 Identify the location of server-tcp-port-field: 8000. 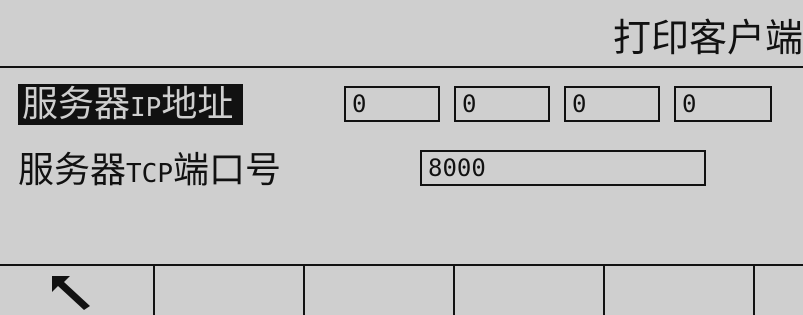
(563, 168).